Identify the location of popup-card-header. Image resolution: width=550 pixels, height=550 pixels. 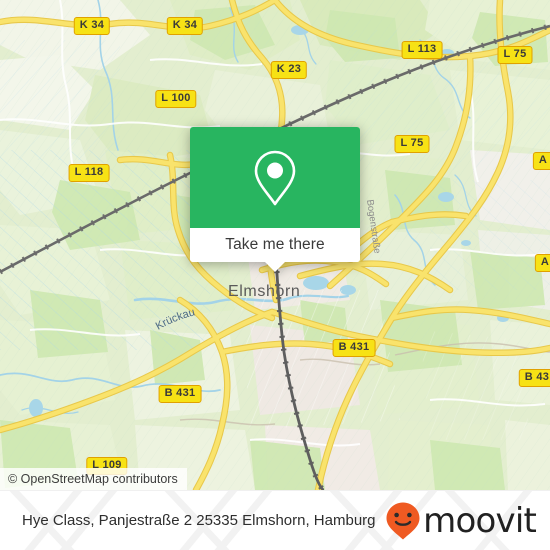
(275, 177).